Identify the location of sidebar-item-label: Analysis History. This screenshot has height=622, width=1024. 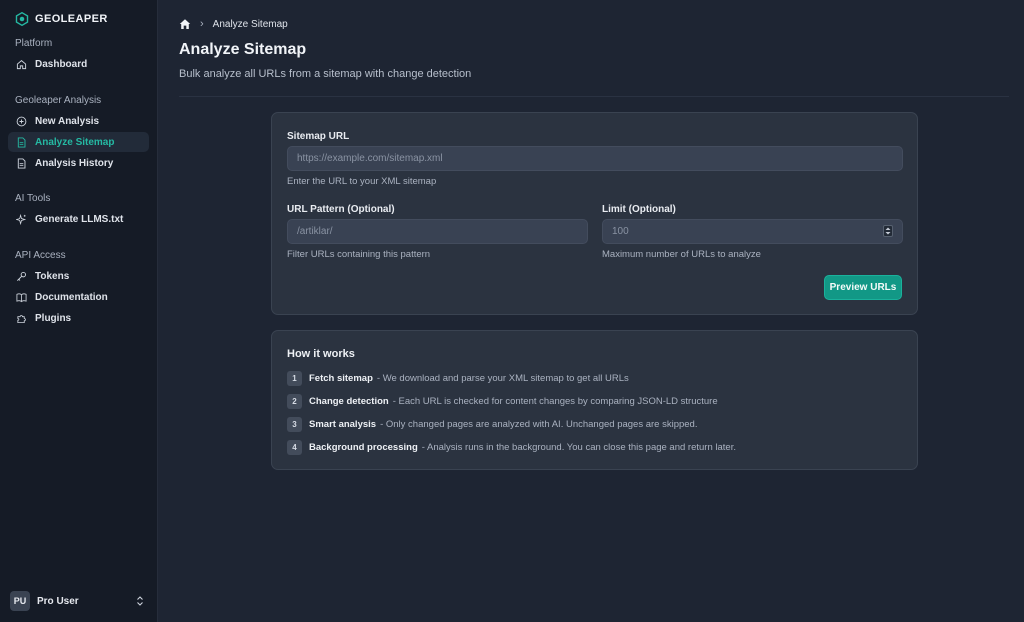
(74, 163).